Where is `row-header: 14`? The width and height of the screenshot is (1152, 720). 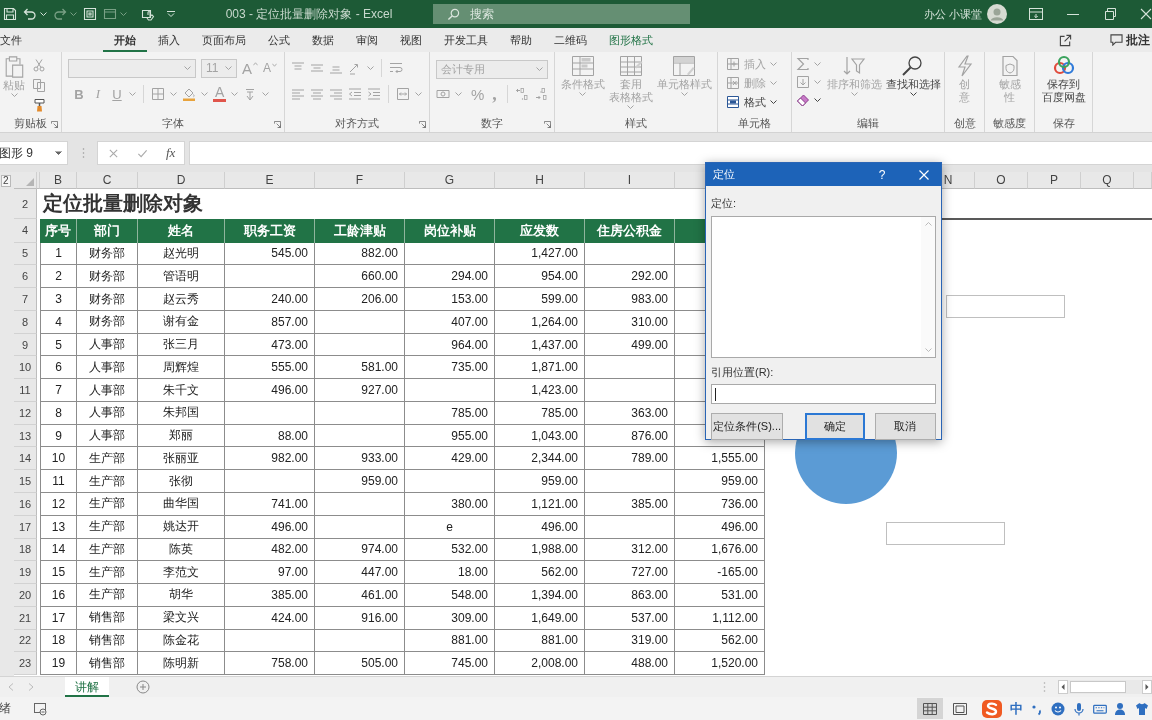 row-header: 14 is located at coordinates (25, 459).